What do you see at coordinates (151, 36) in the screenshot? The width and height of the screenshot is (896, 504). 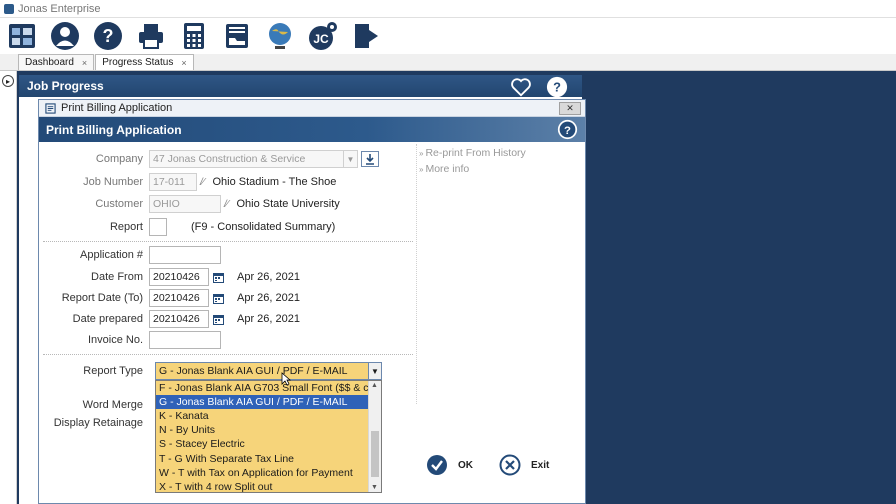 I see `print-button` at bounding box center [151, 36].